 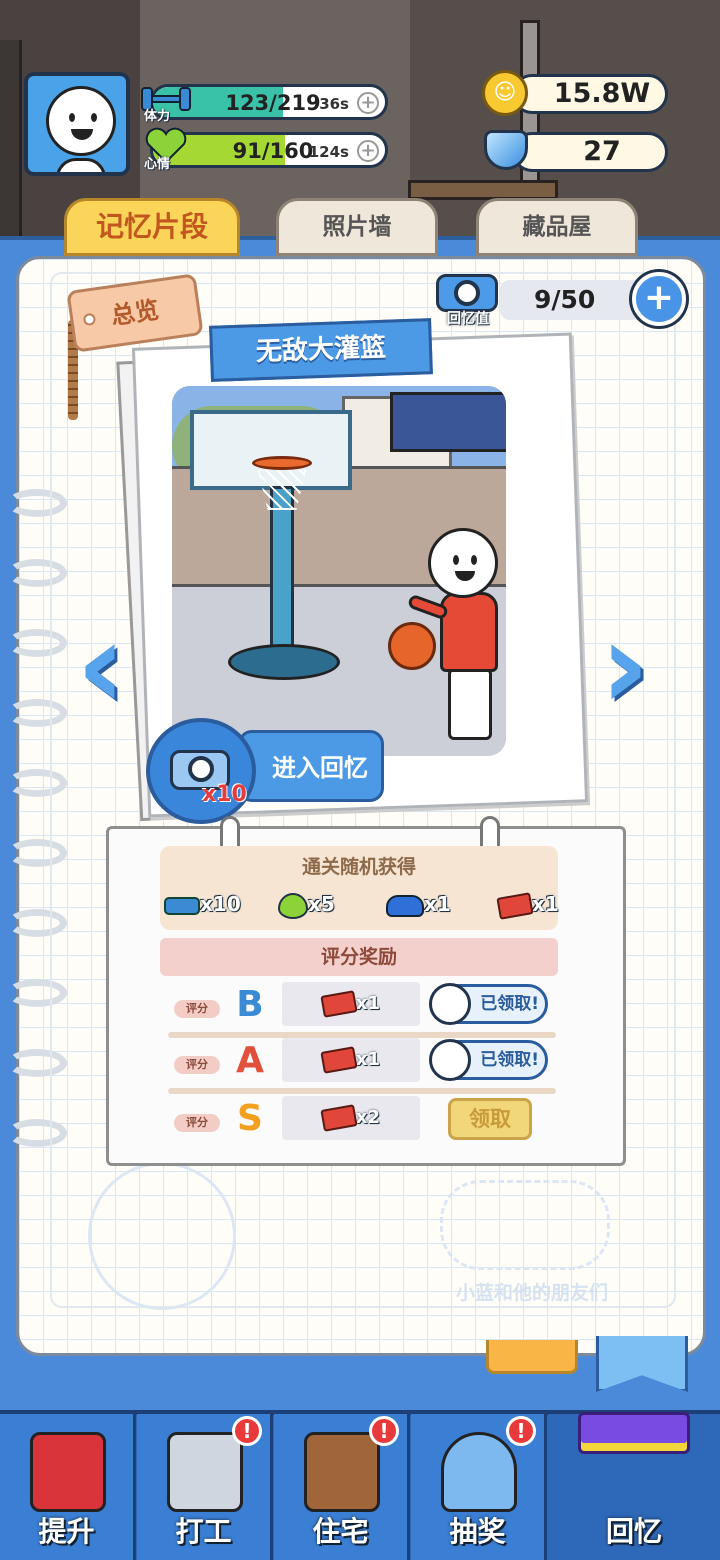 What do you see at coordinates (505, 93) in the screenshot?
I see `coin-icon: ☺` at bounding box center [505, 93].